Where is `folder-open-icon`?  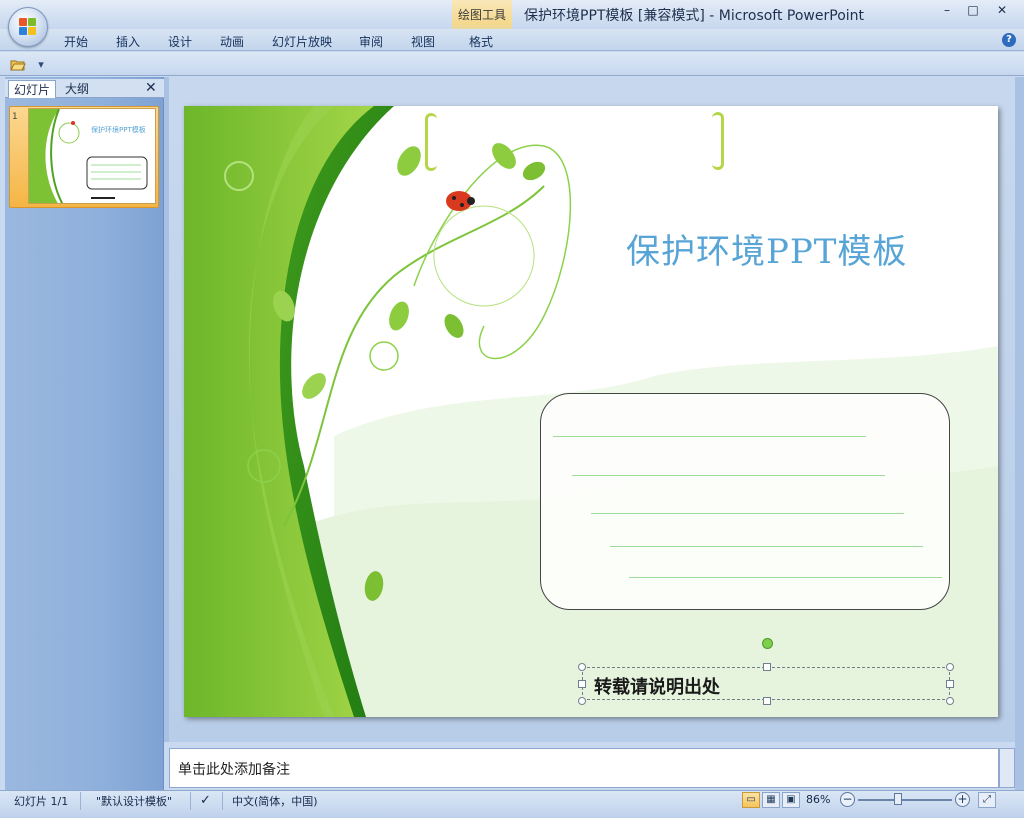 folder-open-icon is located at coordinates (18, 65).